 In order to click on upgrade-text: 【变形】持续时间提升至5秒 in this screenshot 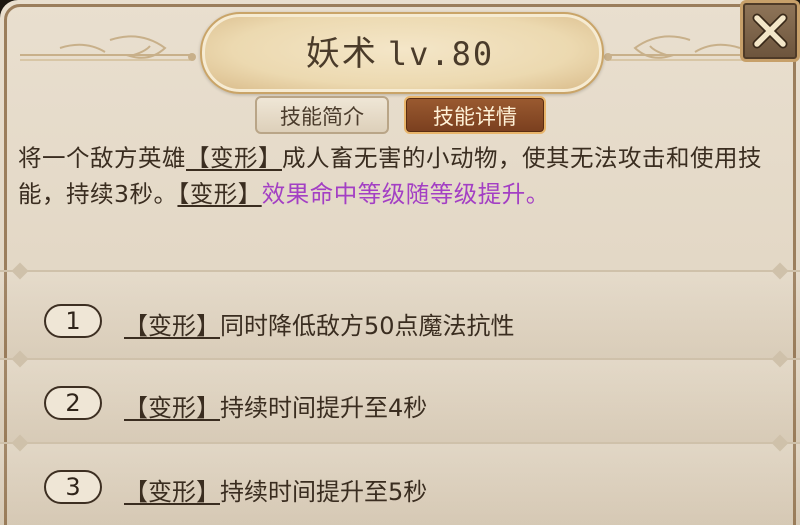, I will do `click(275, 489)`.